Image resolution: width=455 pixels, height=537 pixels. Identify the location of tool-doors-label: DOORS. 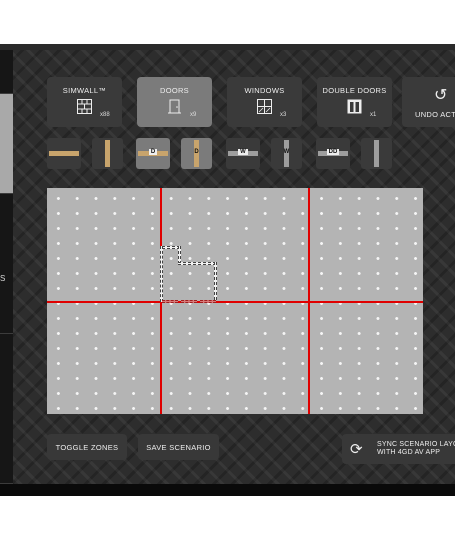
(174, 90).